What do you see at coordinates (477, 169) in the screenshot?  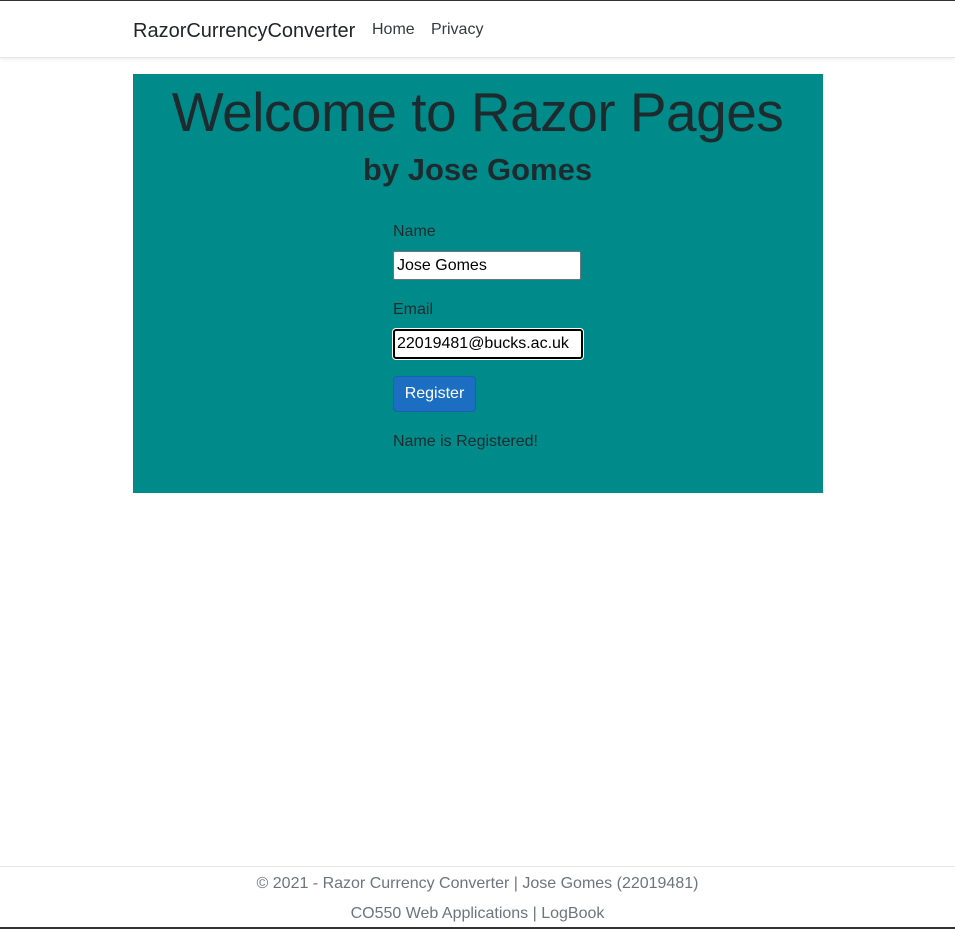 I see `page-subtitle: by Jose Gomes` at bounding box center [477, 169].